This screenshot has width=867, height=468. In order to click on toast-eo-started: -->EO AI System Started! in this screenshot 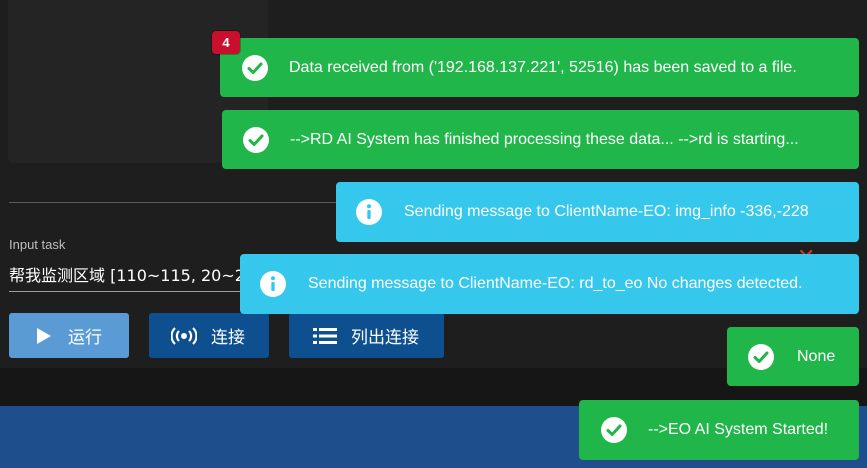, I will do `click(719, 430)`.